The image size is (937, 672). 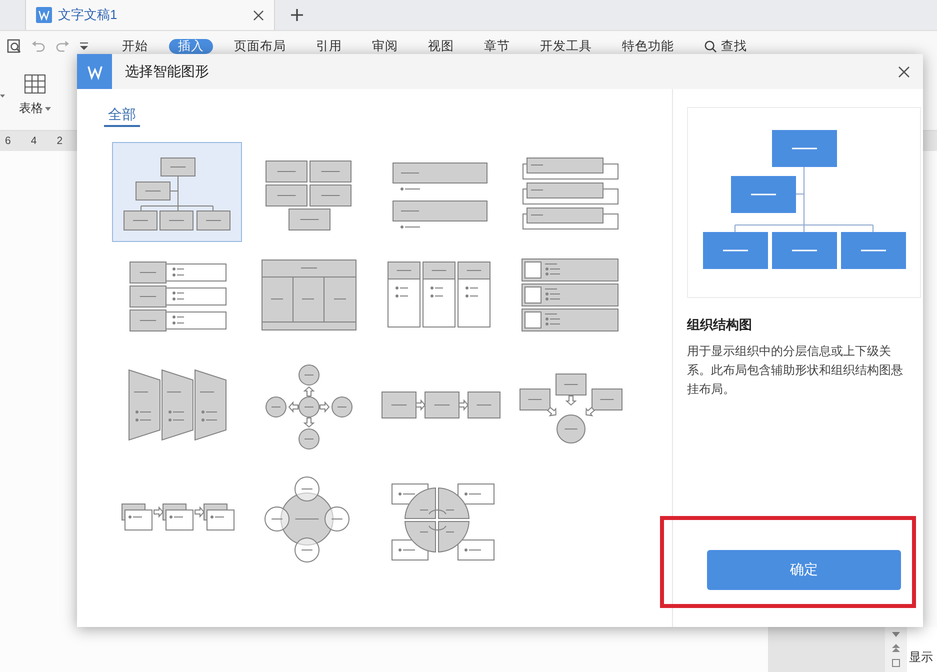 I want to click on search-button: 查找, so click(x=725, y=46).